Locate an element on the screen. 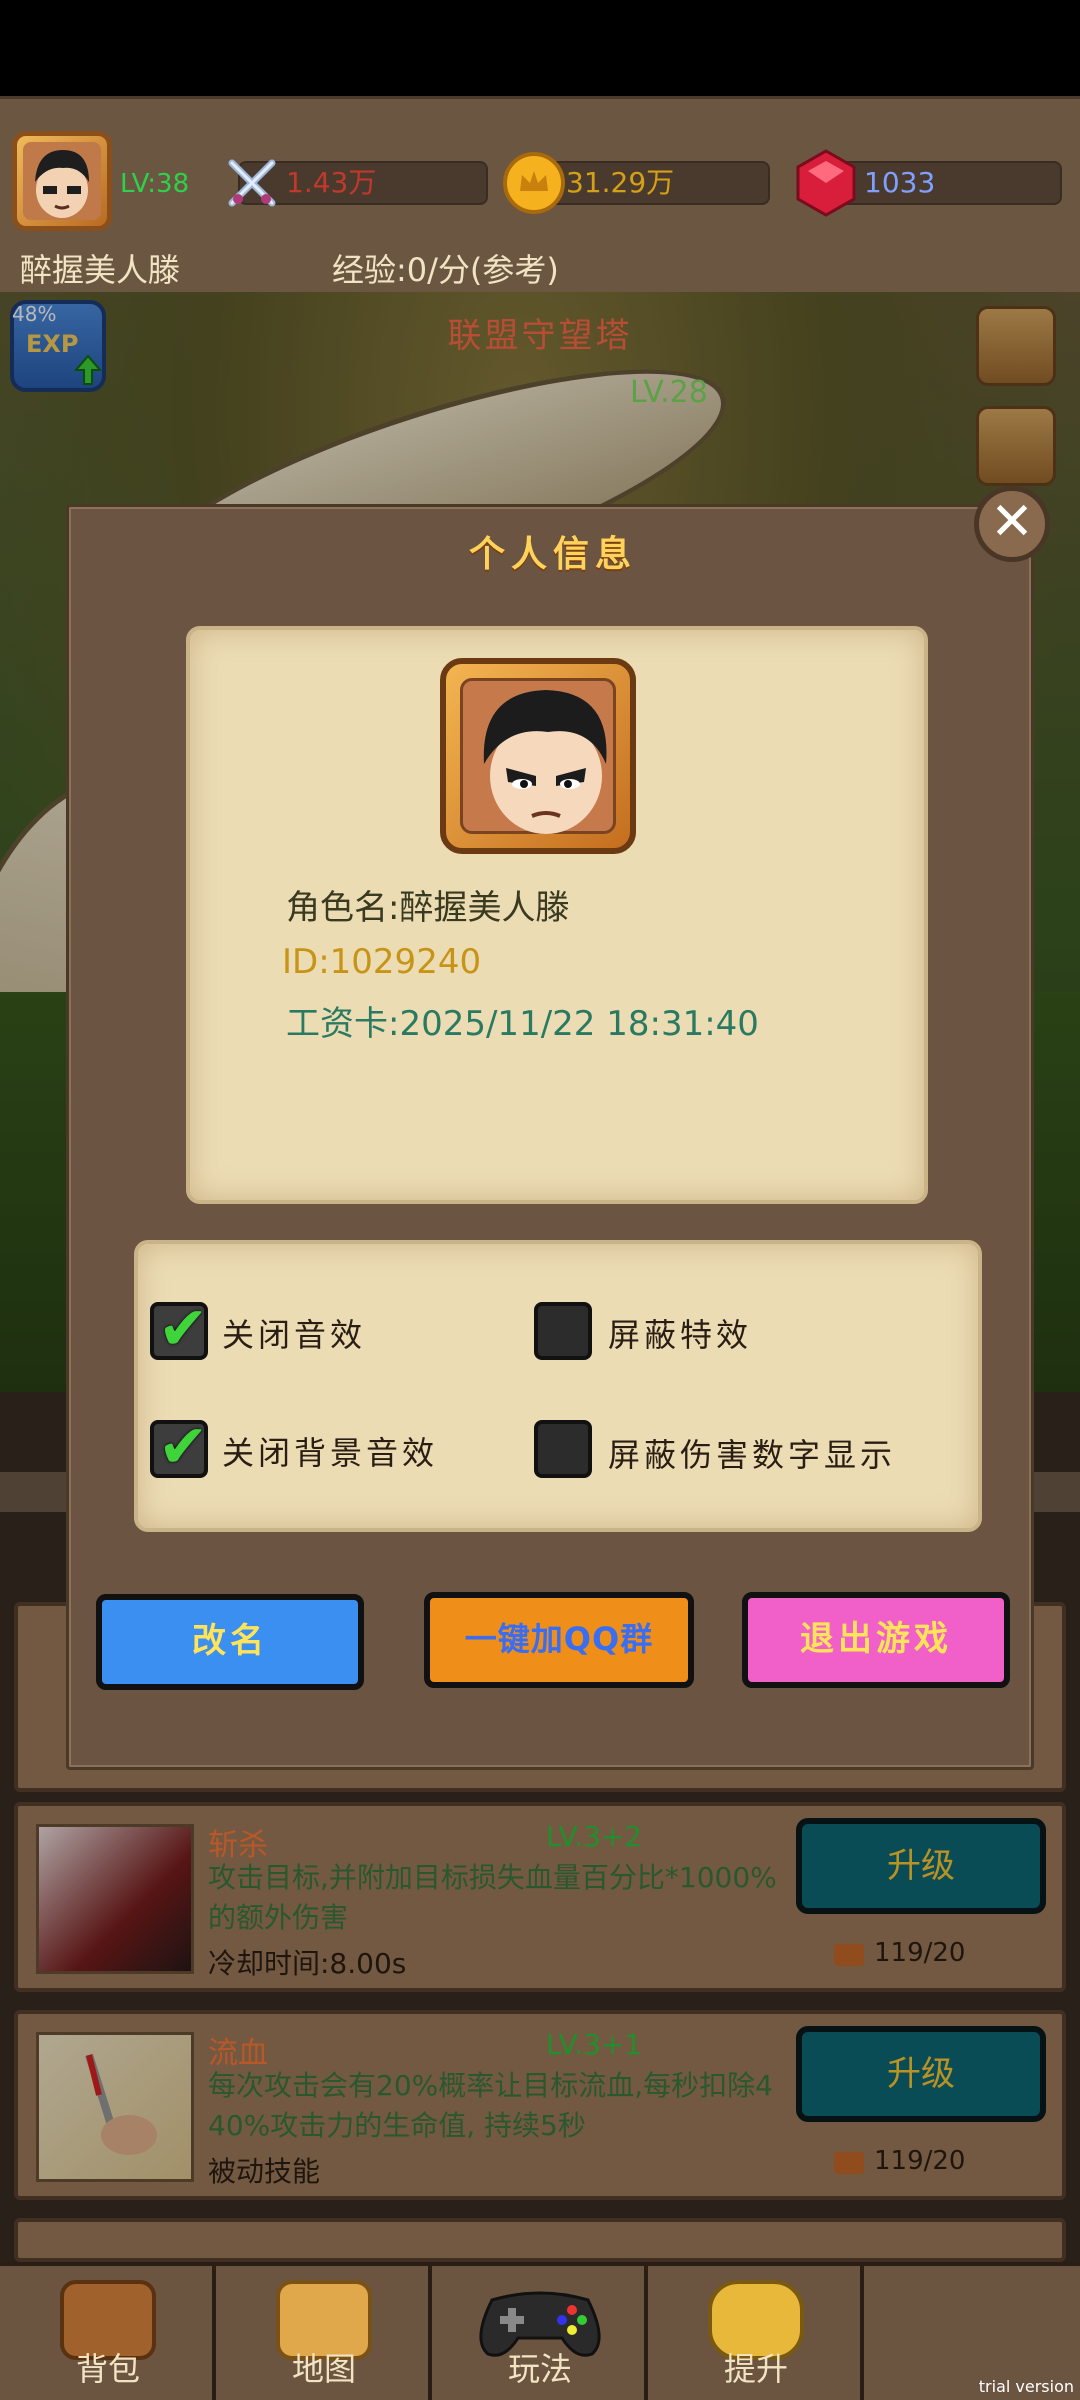 The width and height of the screenshot is (1080, 2400). mute-bgm-checkbox: ✔ is located at coordinates (179, 1447).